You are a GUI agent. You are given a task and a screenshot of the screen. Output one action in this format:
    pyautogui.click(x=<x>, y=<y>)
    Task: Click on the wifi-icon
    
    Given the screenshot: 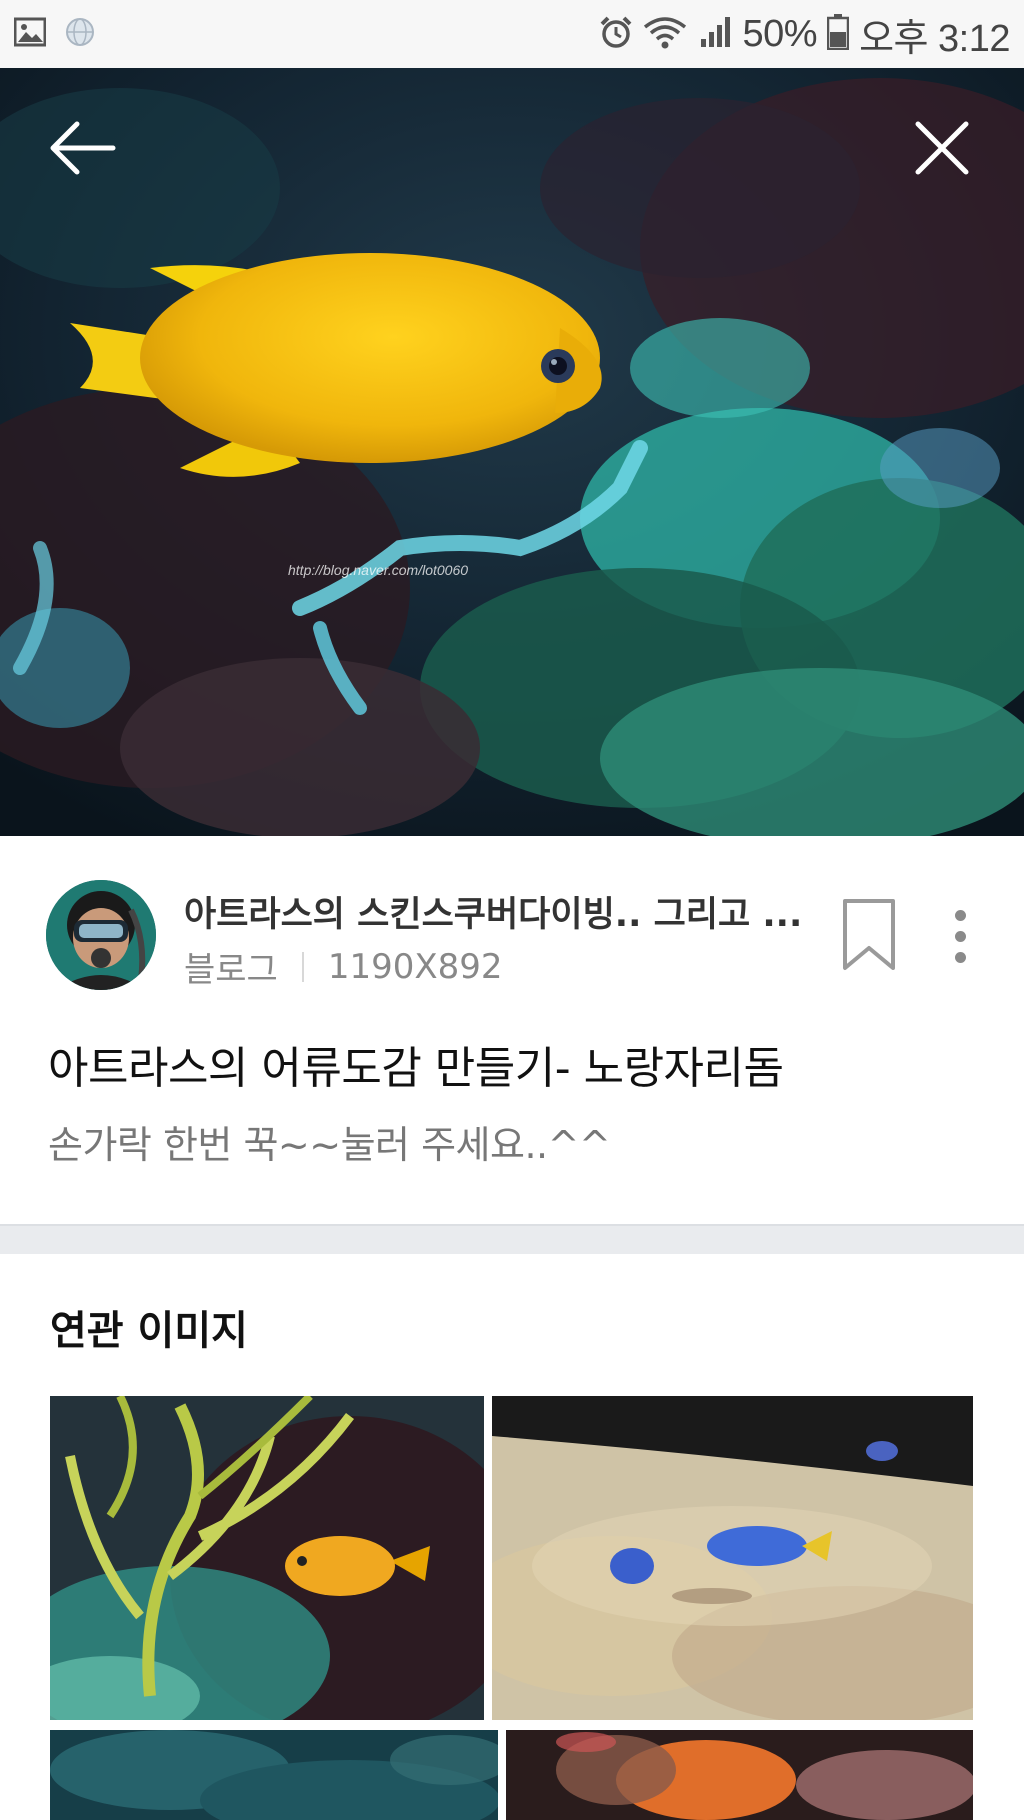 What is the action you would take?
    pyautogui.click(x=665, y=34)
    